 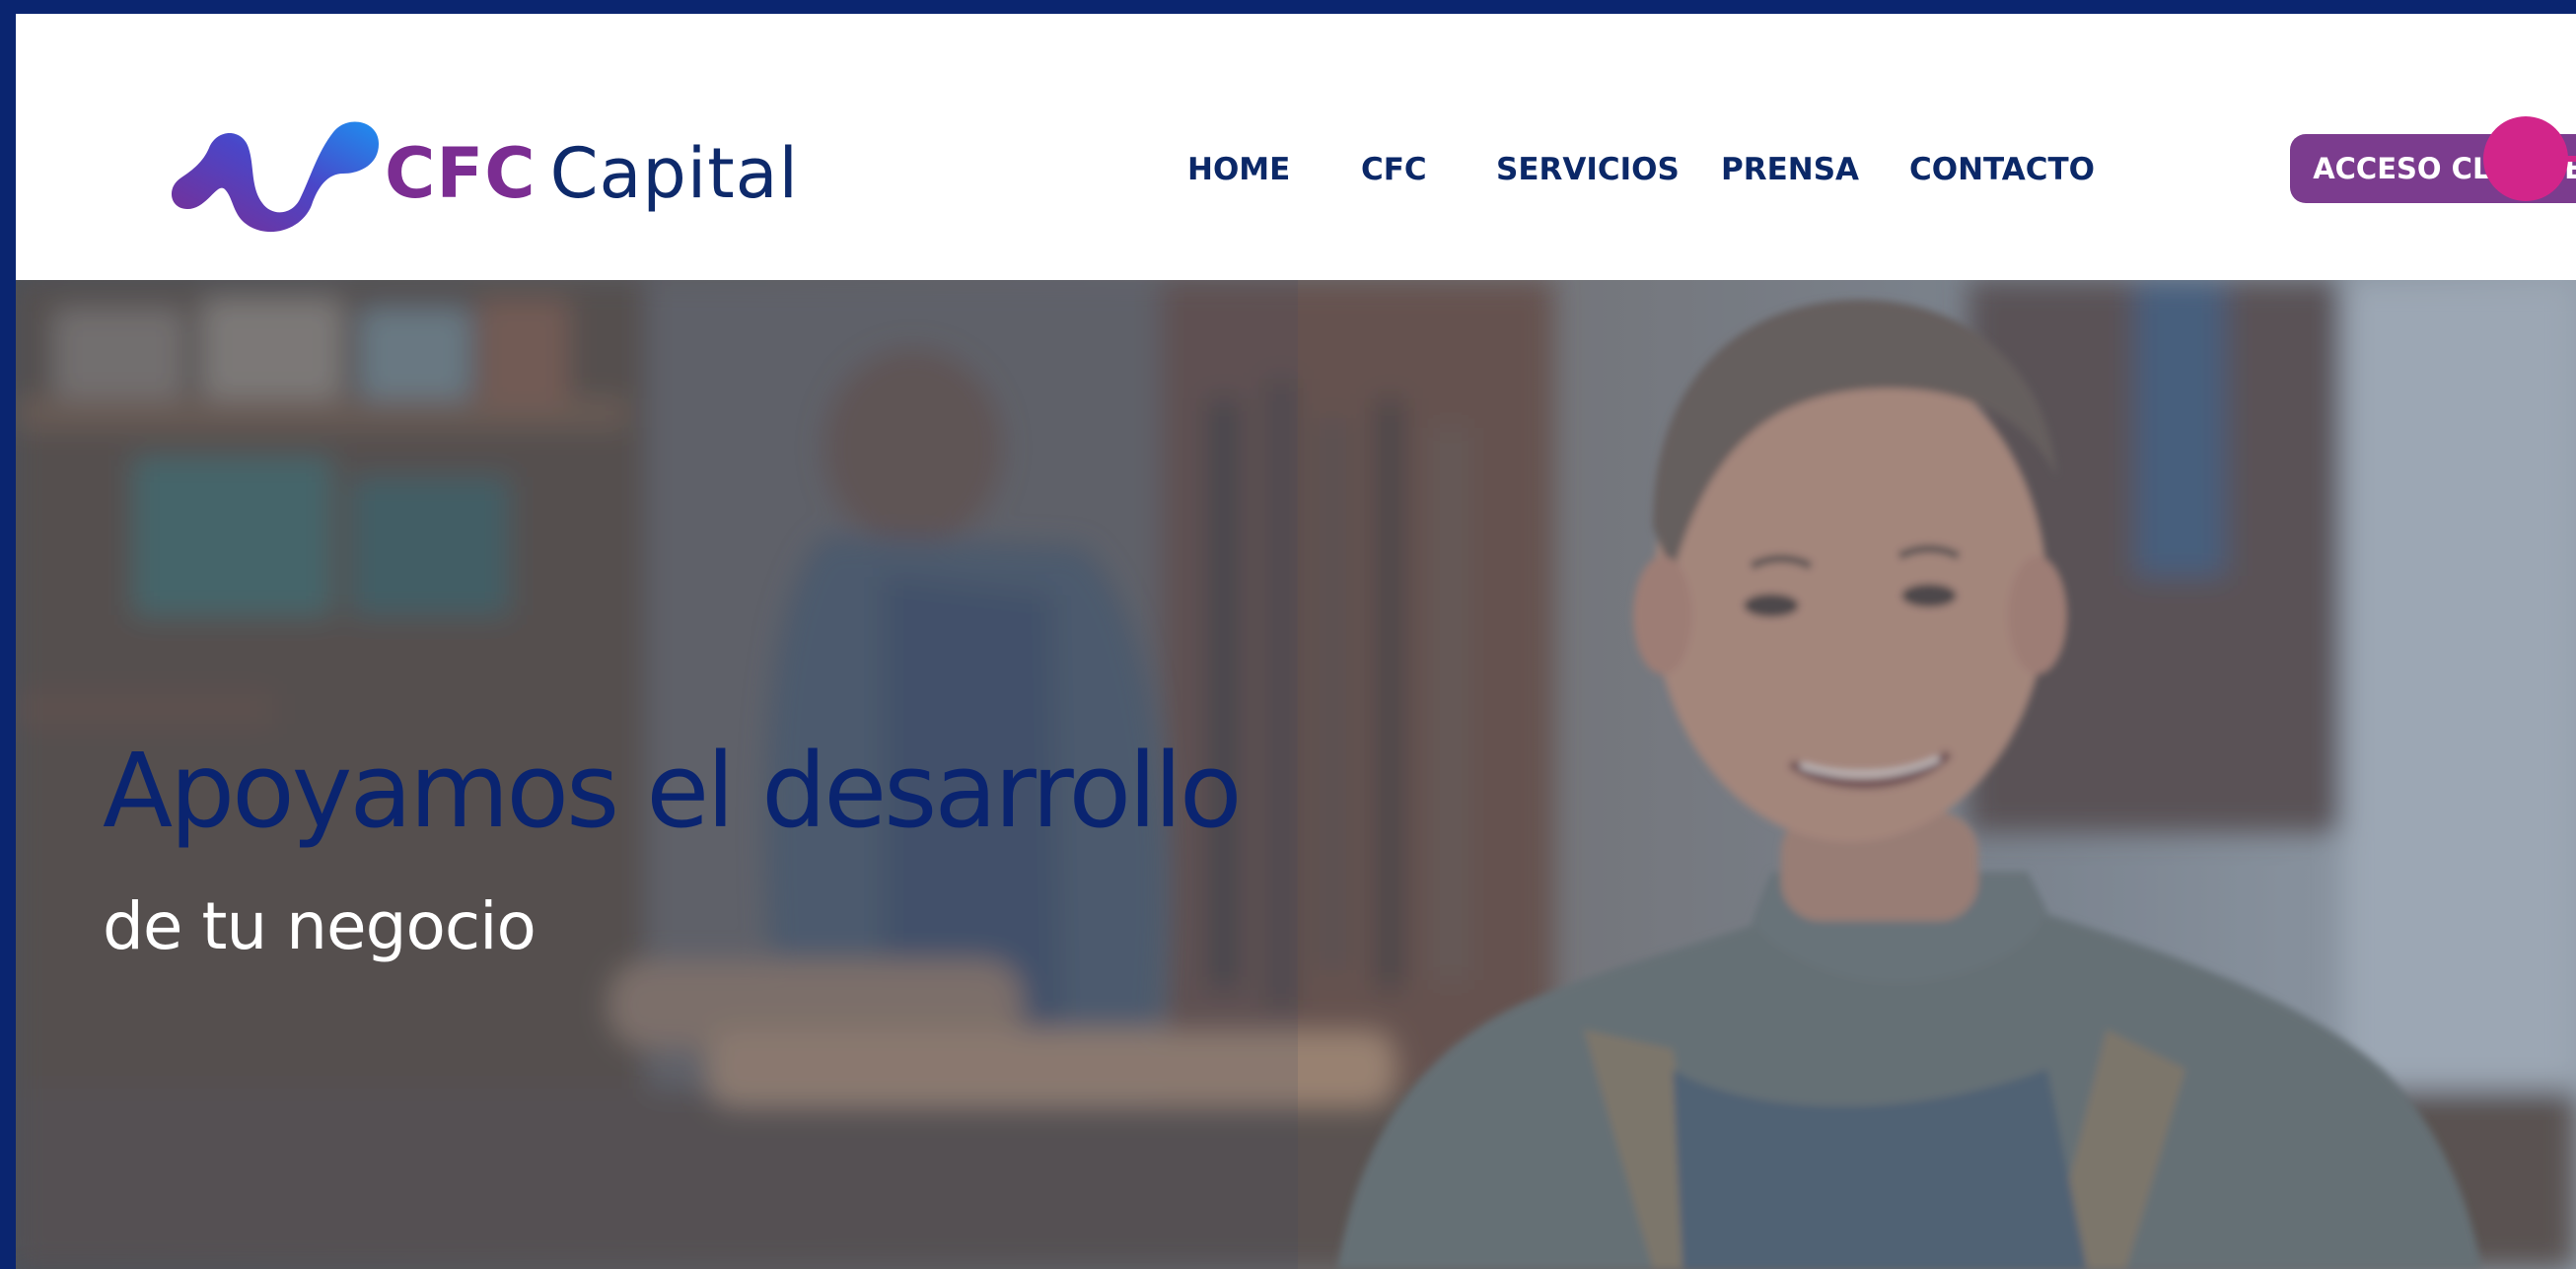 I want to click on nav-item-servicios: SERVICIOS, so click(x=1588, y=169).